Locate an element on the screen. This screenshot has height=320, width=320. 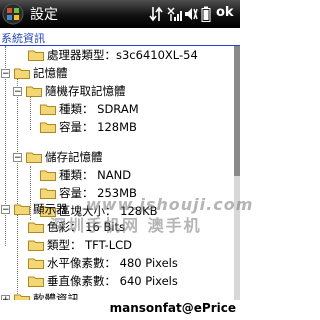
bottom-bar: mansonfat@ePrice is located at coordinates (120, 310).